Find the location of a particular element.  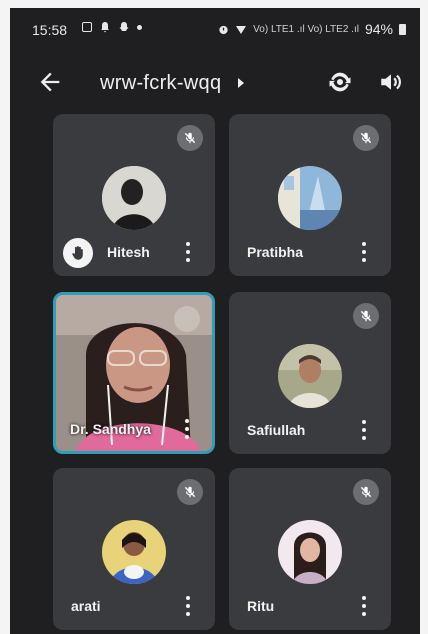

snapchat-icon is located at coordinates (124, 26).